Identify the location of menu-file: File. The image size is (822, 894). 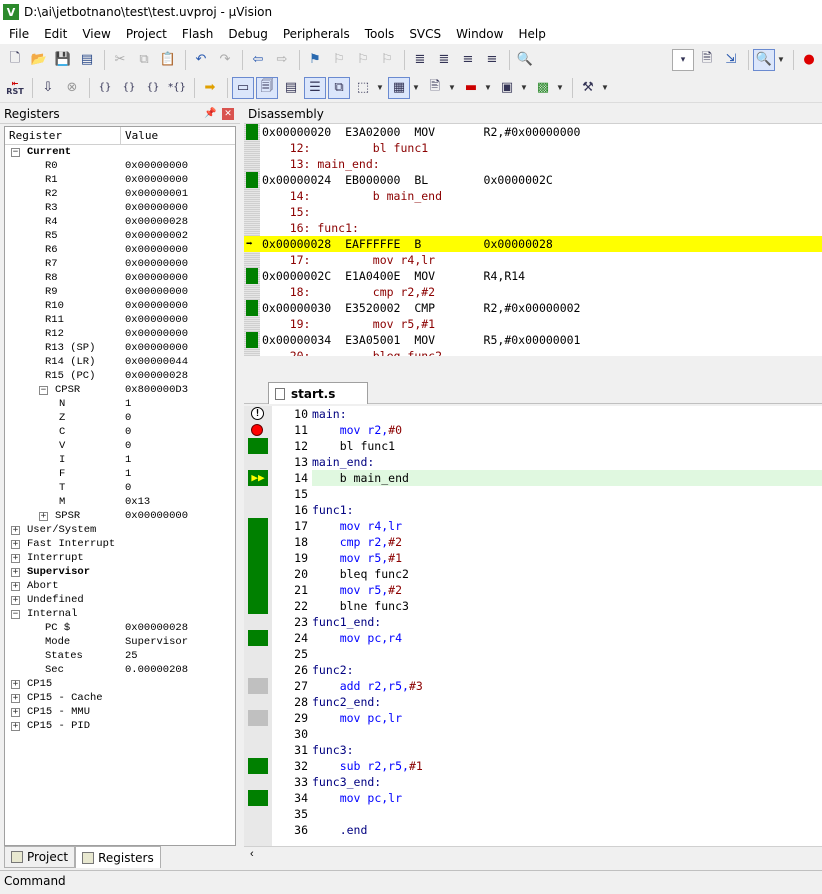
(17, 34).